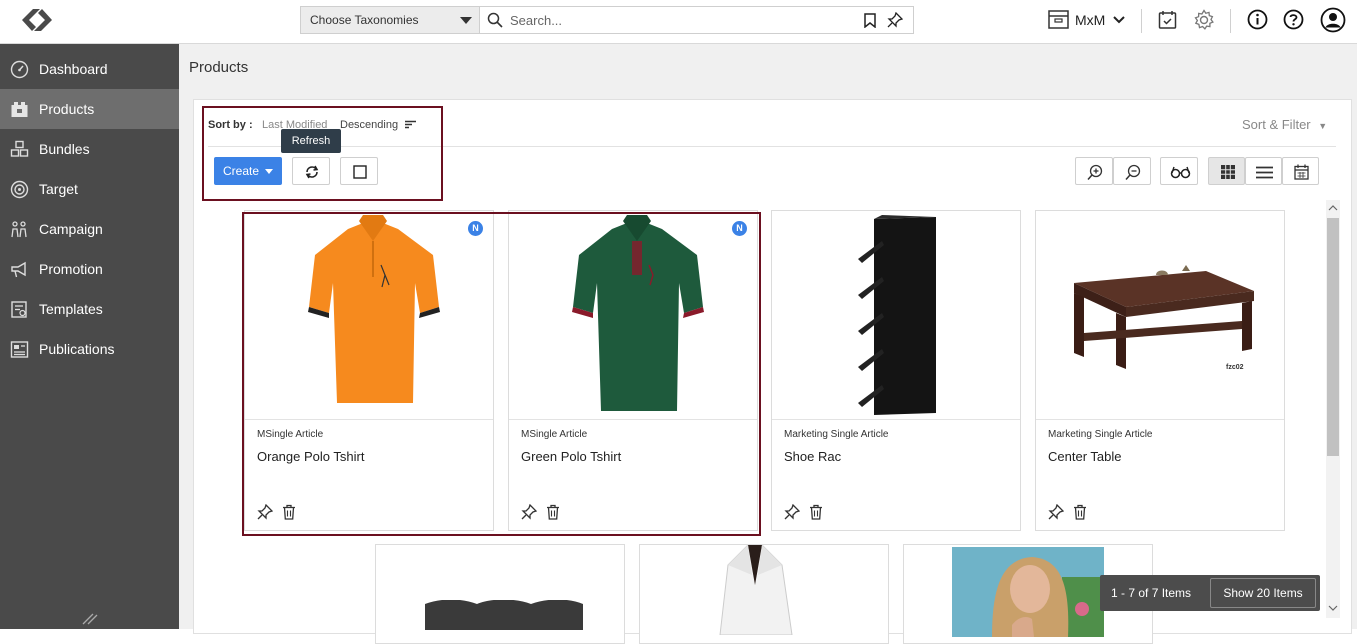  I want to click on scroll-down-icon, so click(1333, 608).